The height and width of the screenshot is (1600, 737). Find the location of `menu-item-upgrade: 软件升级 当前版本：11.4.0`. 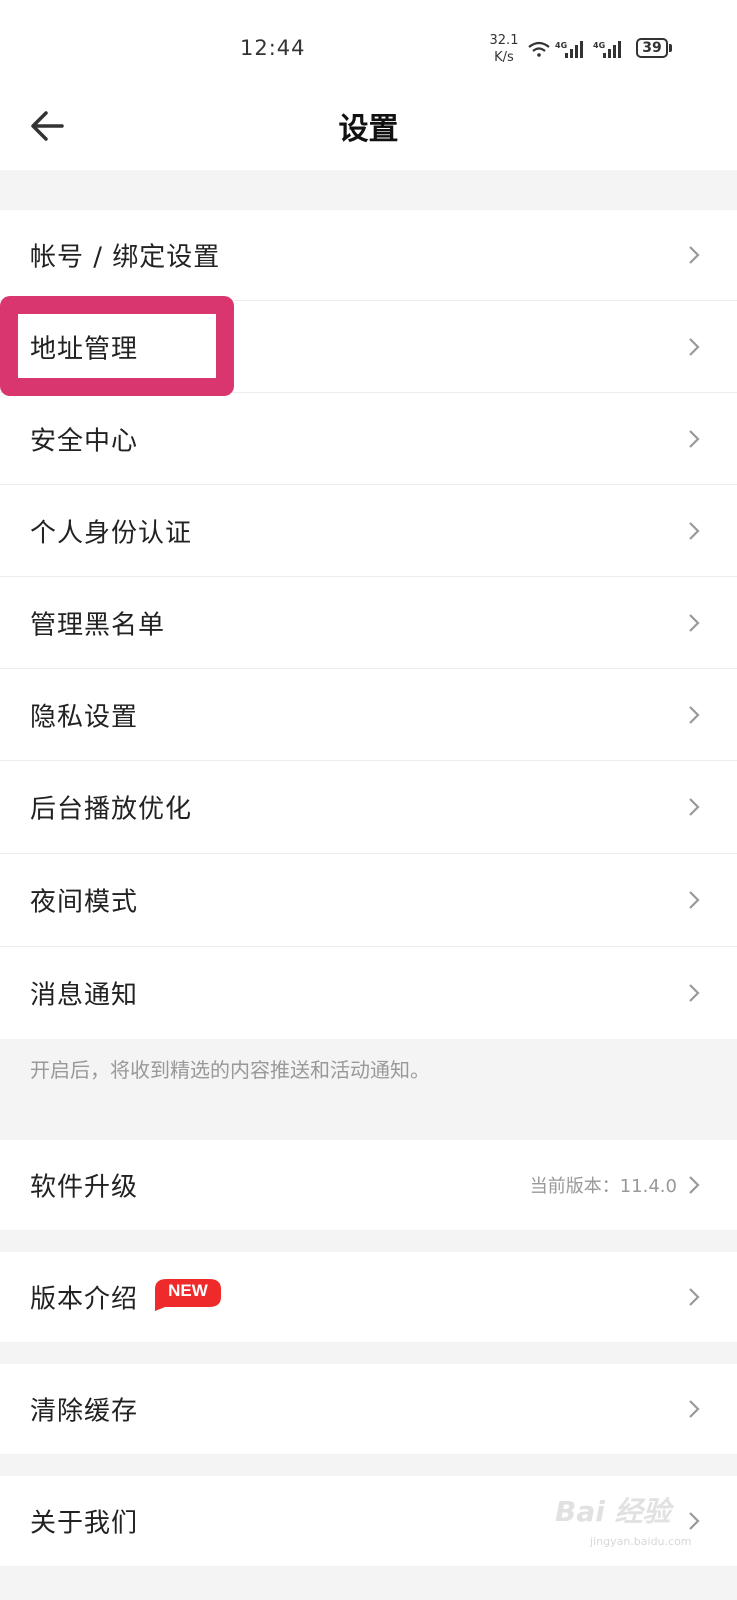

menu-item-upgrade: 软件升级 当前版本：11.4.0 is located at coordinates (368, 1185).